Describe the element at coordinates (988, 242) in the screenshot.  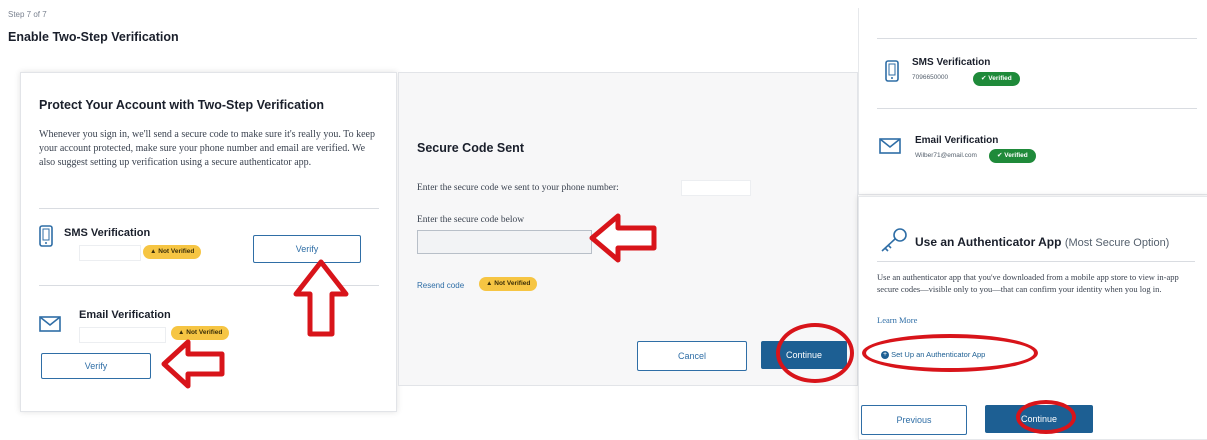
I see `auth-title-text: Use an Authenticator App` at that location.